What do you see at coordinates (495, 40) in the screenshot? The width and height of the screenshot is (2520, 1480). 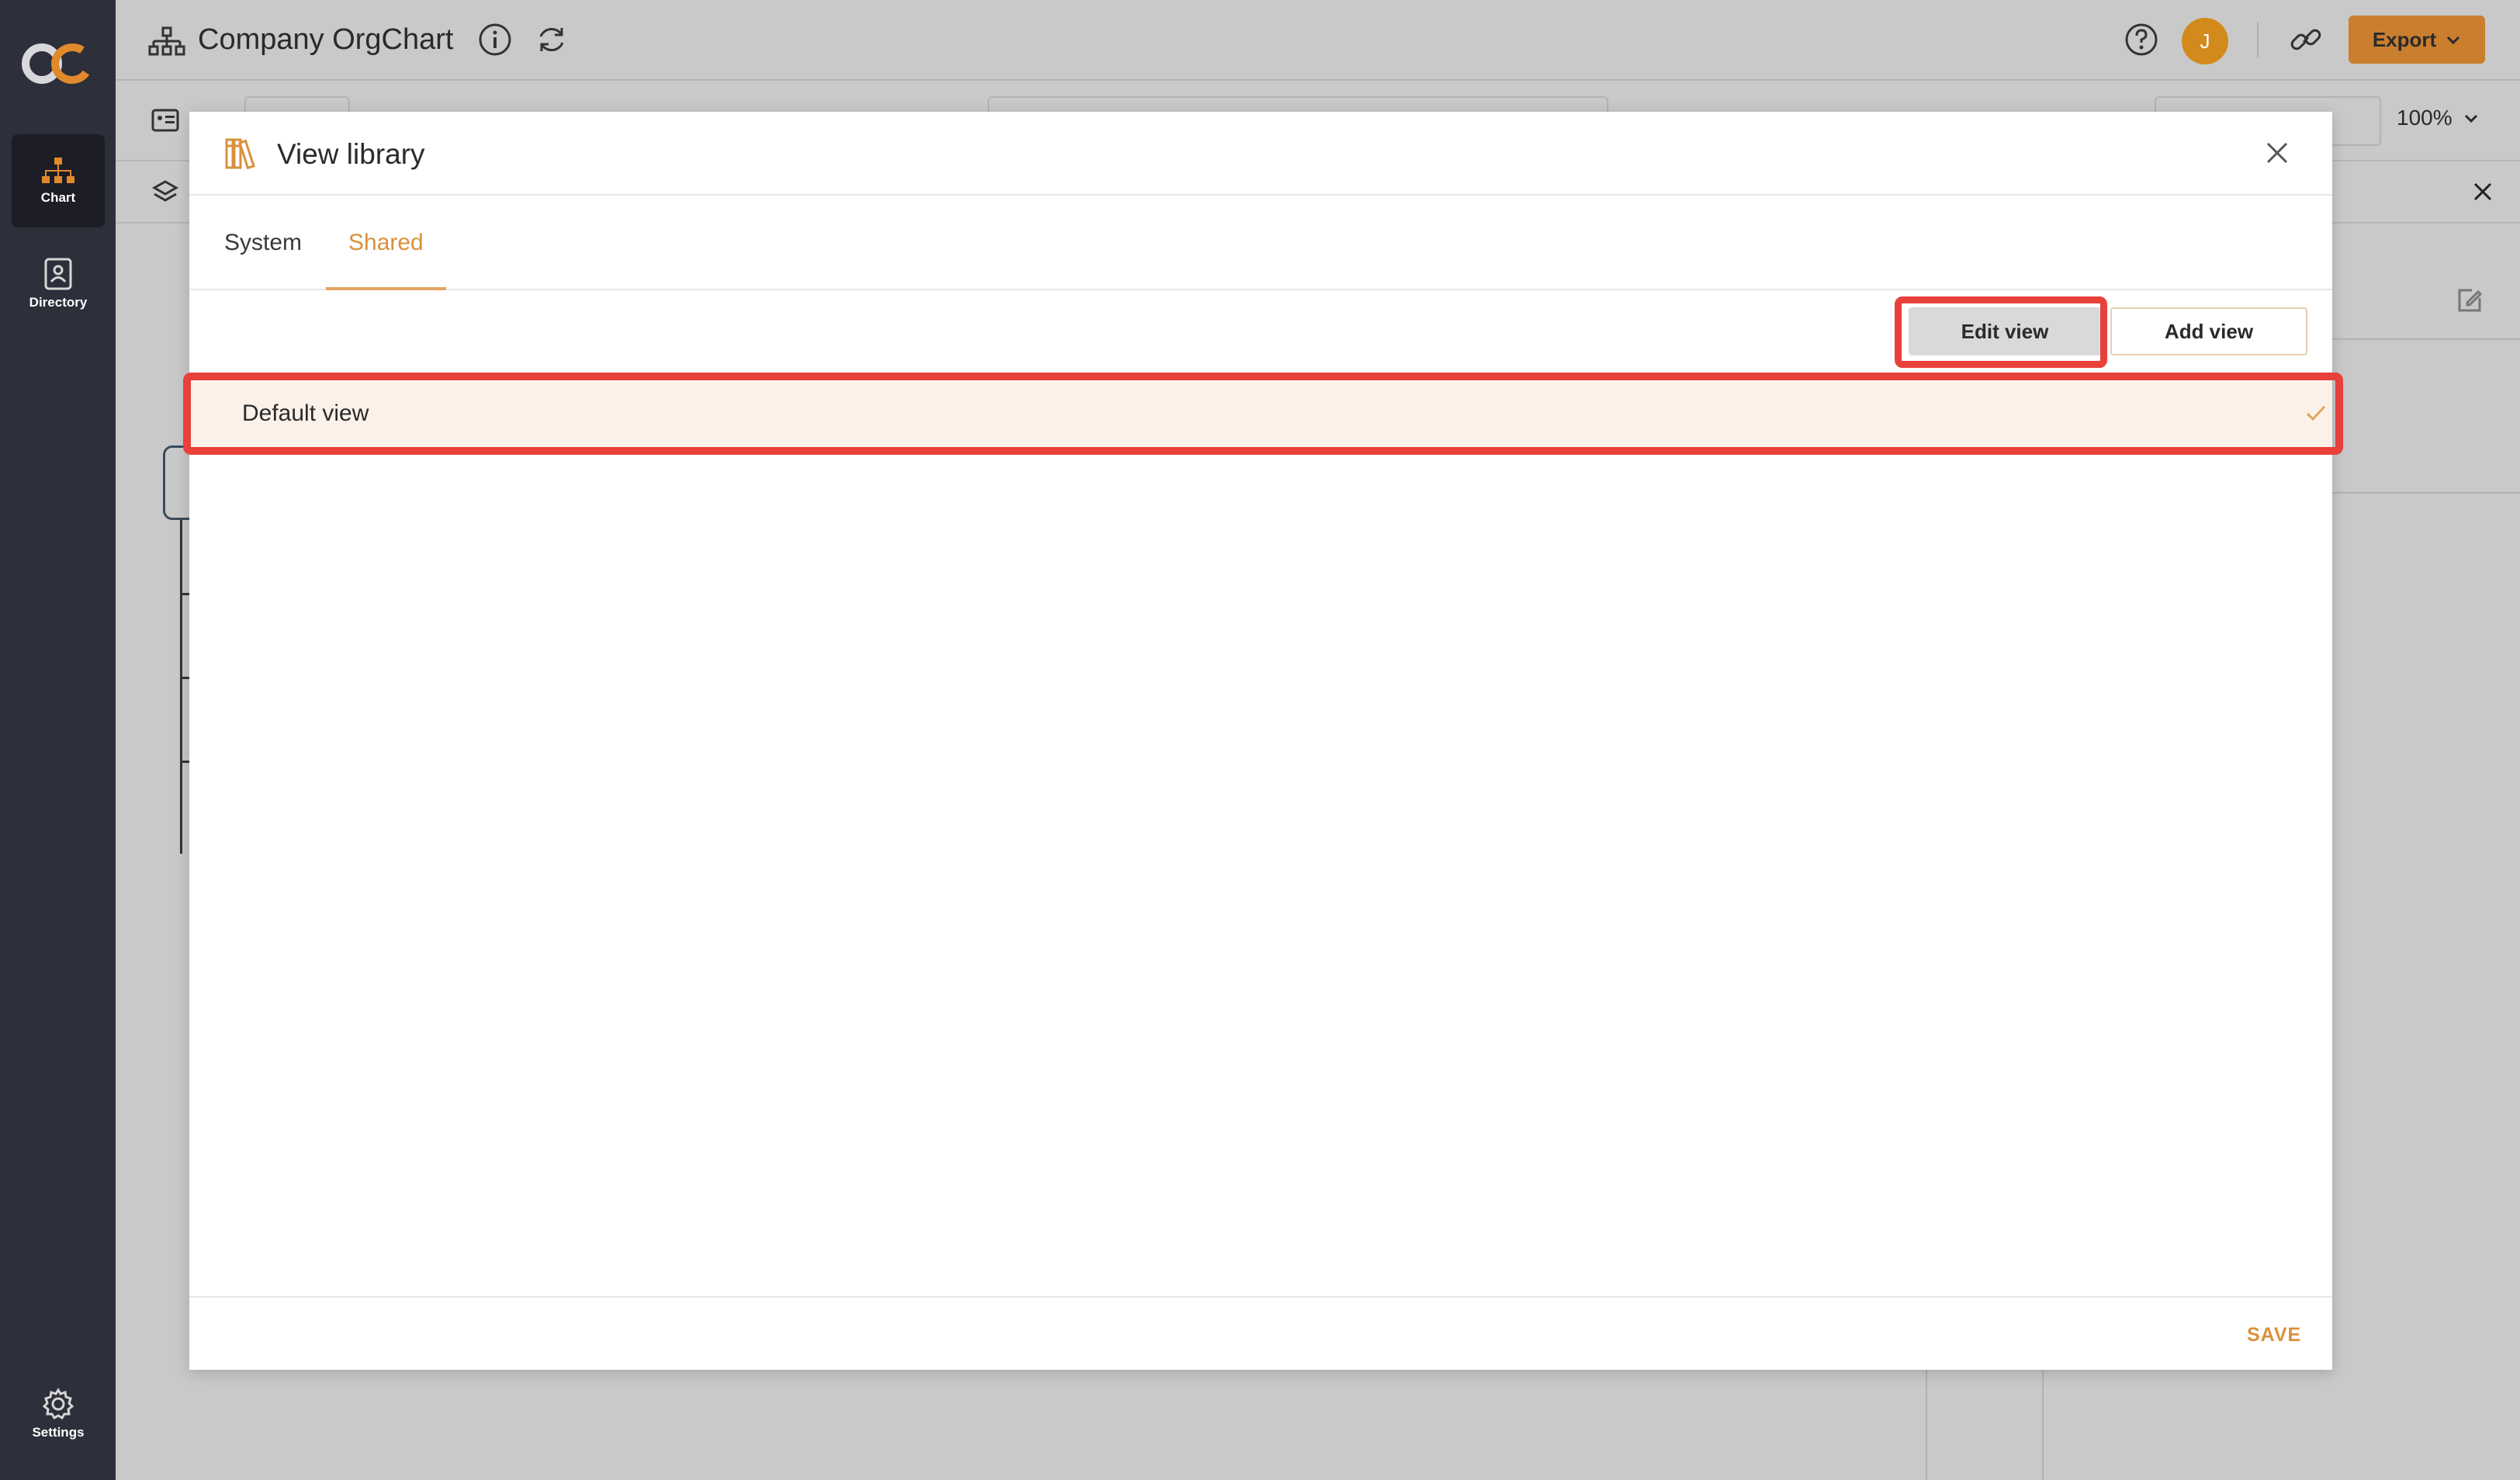 I see `info-icon` at bounding box center [495, 40].